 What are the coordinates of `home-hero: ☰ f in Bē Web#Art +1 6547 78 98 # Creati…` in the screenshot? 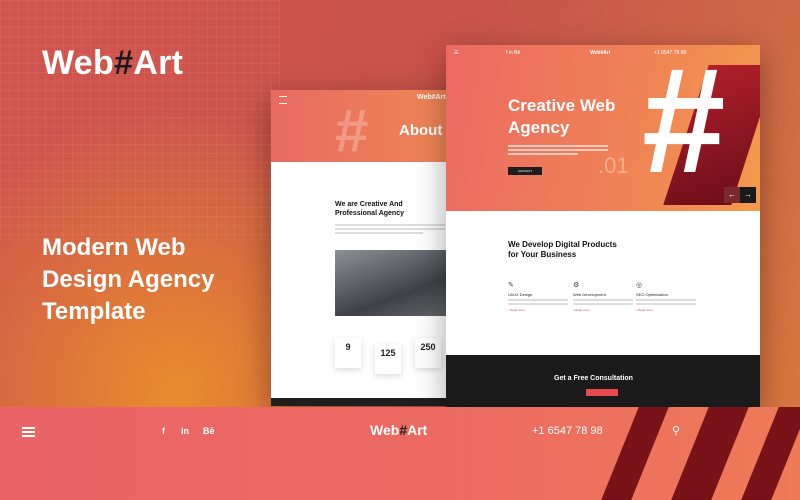 It's located at (603, 128).